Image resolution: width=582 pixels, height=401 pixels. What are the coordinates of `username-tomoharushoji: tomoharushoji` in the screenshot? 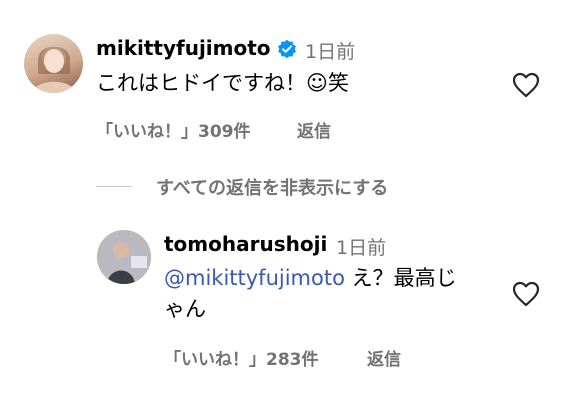 It's located at (245, 244).